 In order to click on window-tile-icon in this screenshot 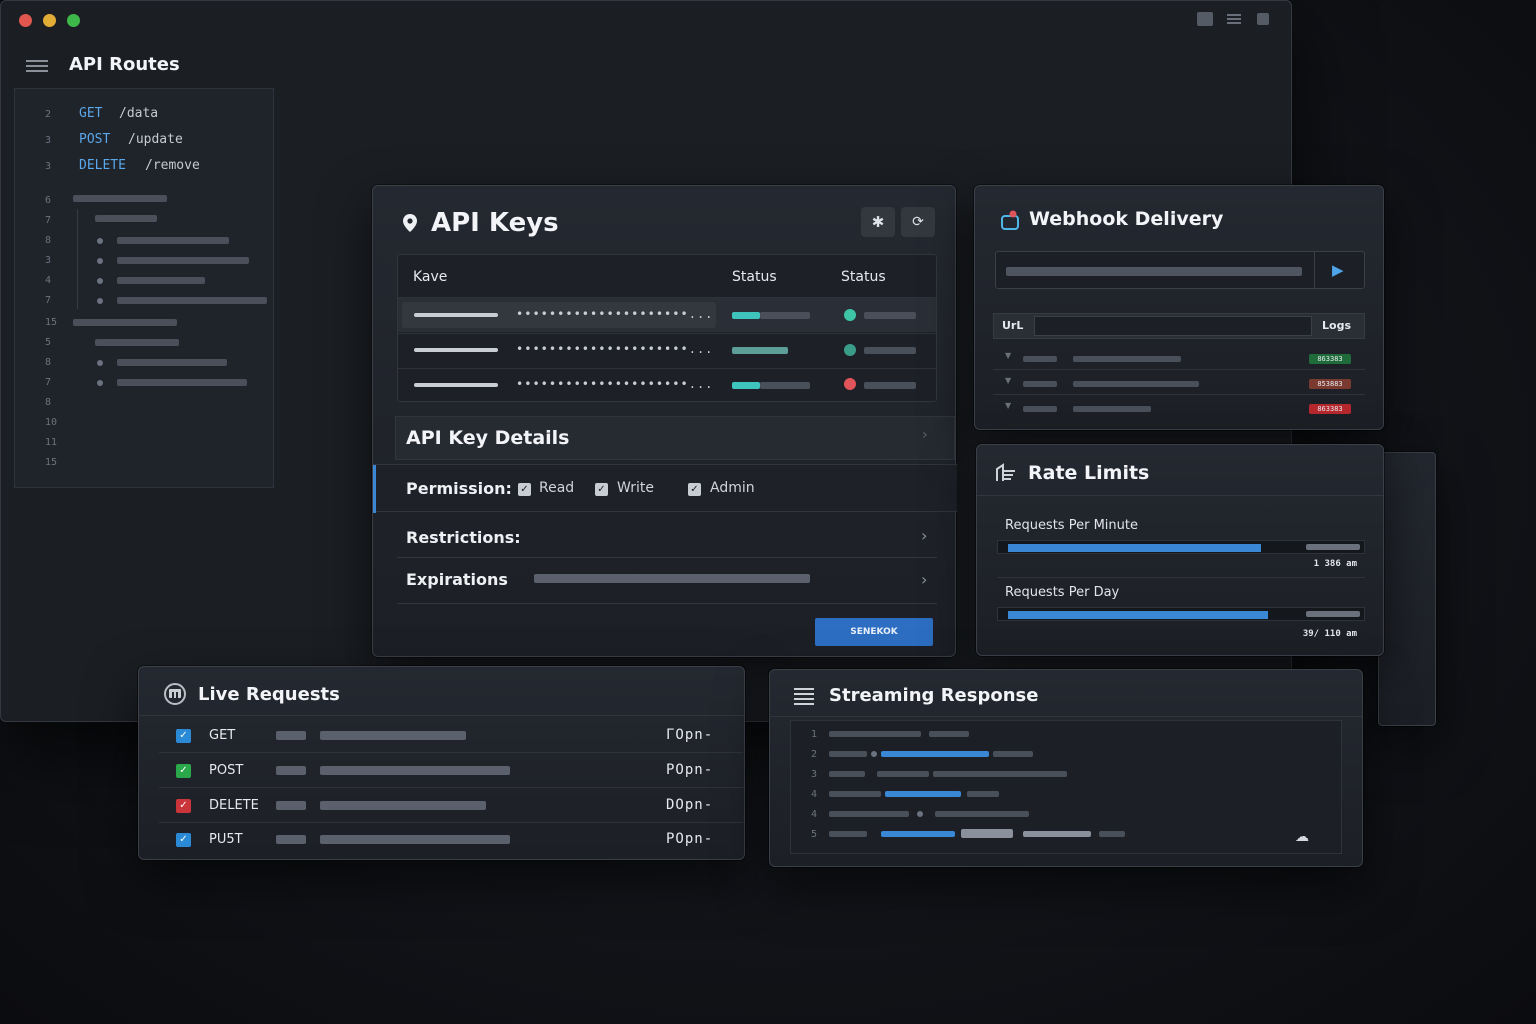, I will do `click(1205, 19)`.